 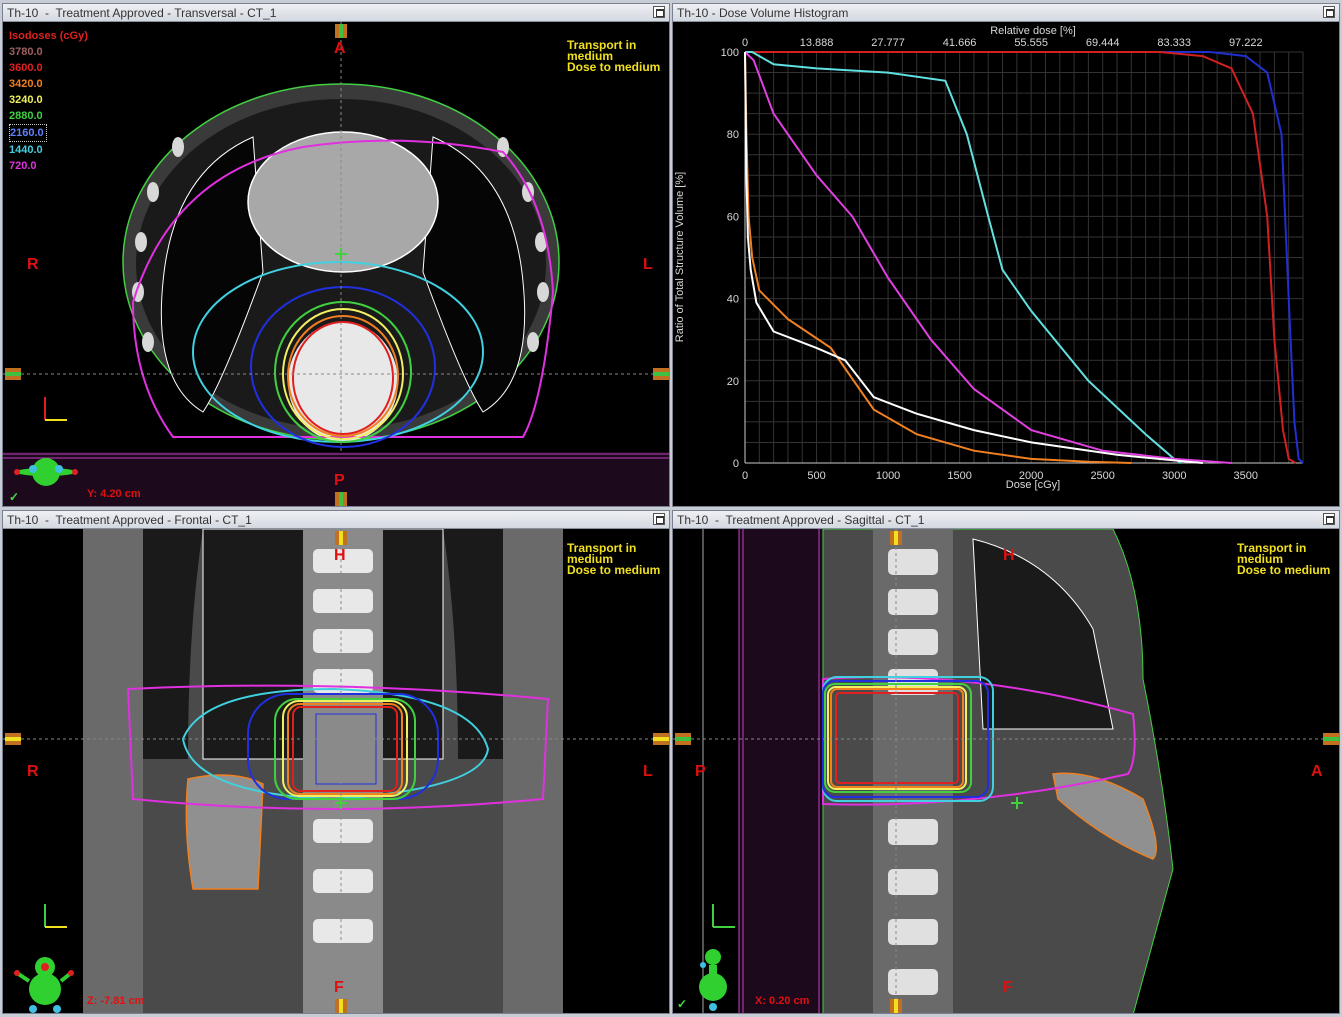 What do you see at coordinates (1174, 43) in the screenshot?
I see `dvh-x2-tick: 83.333` at bounding box center [1174, 43].